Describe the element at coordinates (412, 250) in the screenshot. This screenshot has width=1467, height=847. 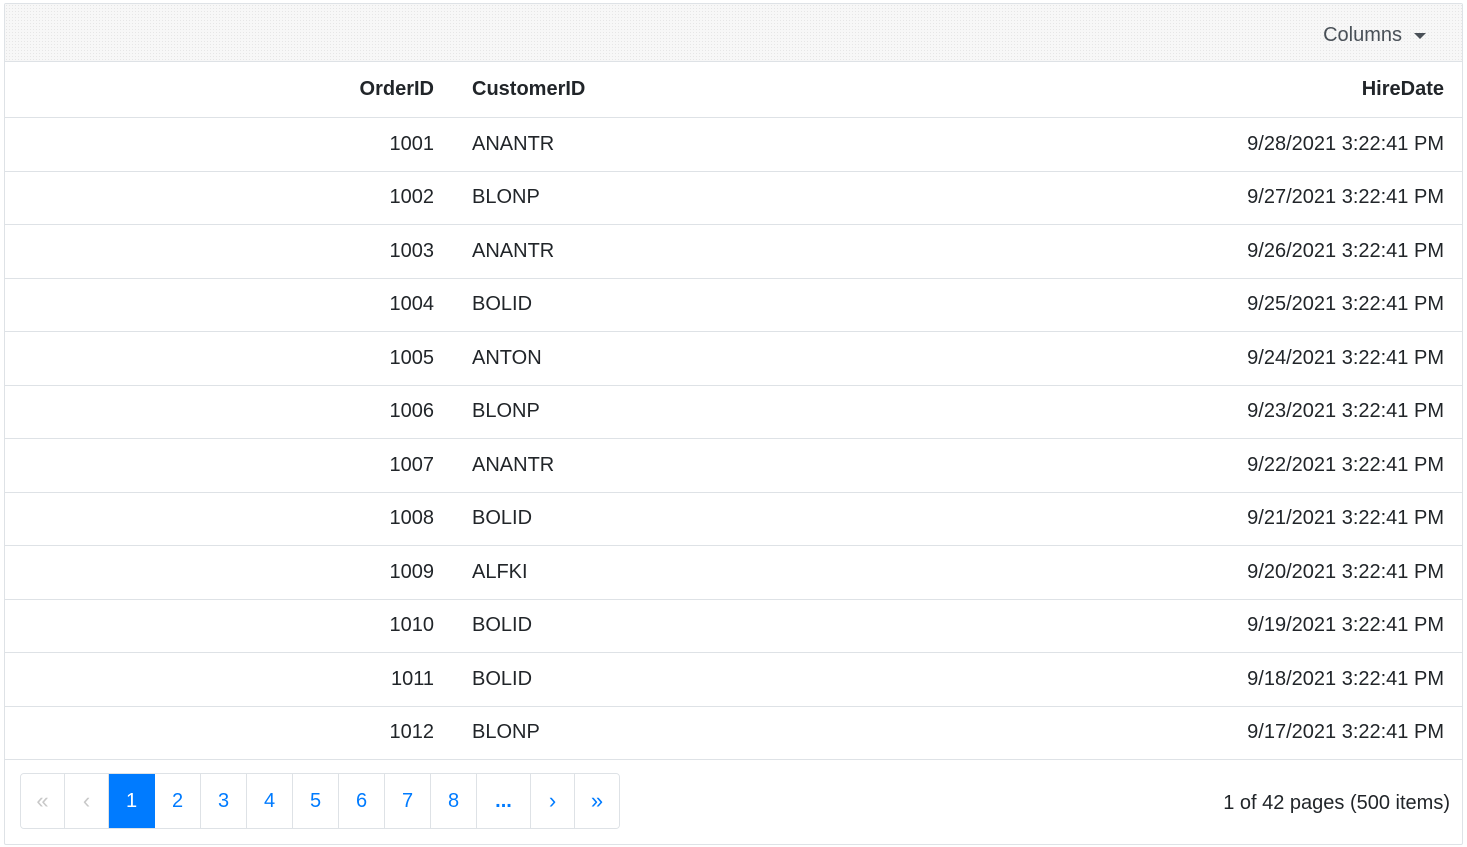
I see `cell-orderid: 1003` at that location.